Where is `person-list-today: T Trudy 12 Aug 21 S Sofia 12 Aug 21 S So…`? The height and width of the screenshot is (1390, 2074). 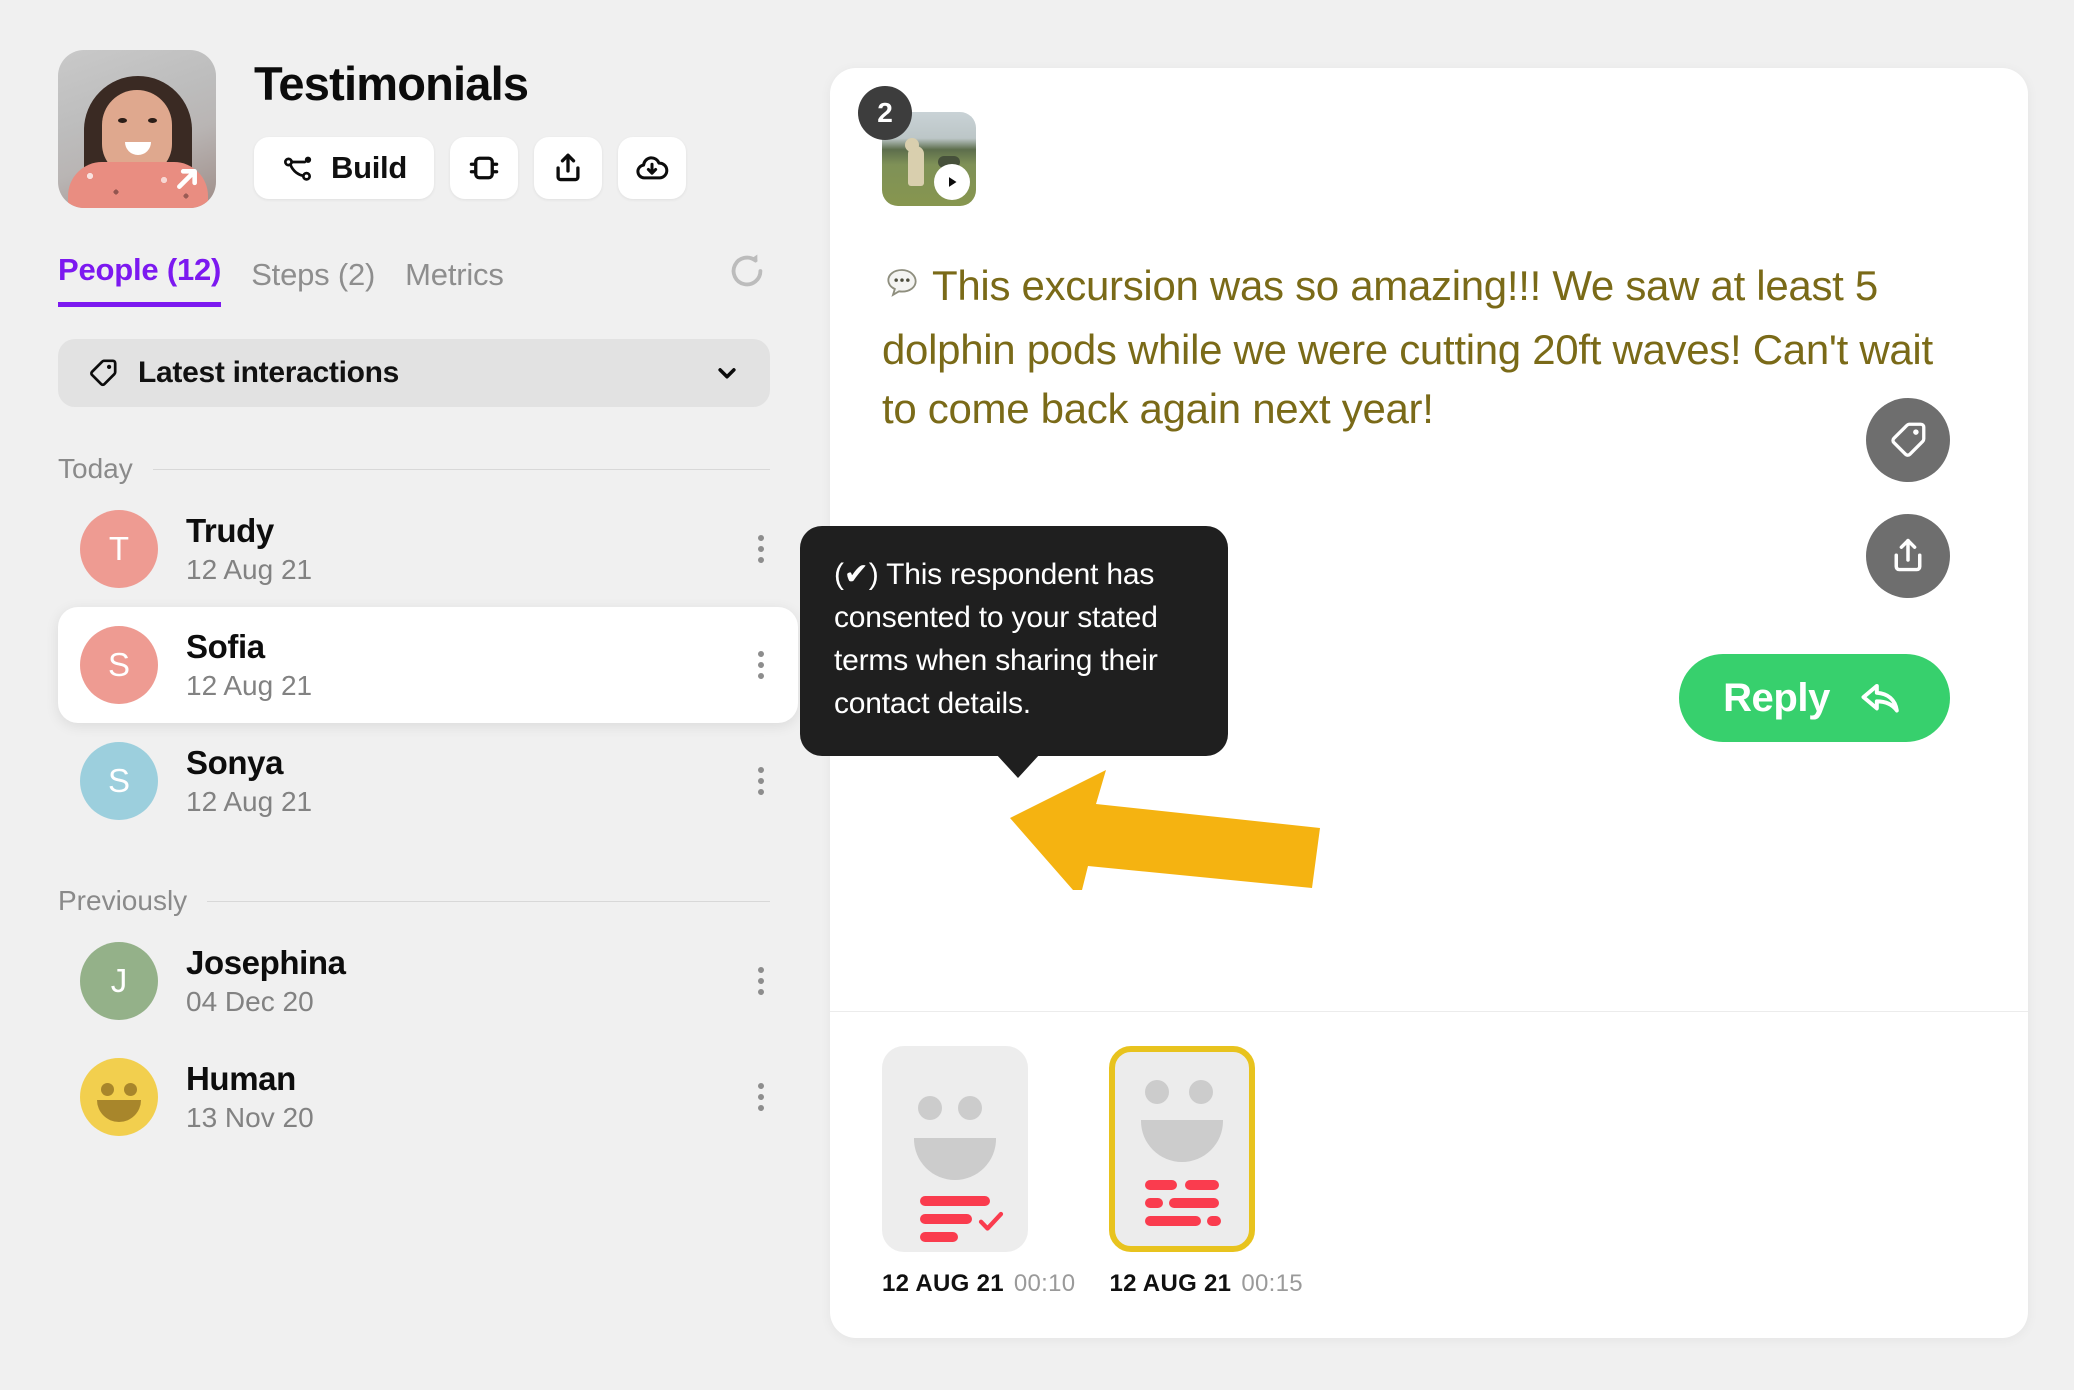 person-list-today: T Trudy 12 Aug 21 S Sofia 12 Aug 21 S So… is located at coordinates (428, 665).